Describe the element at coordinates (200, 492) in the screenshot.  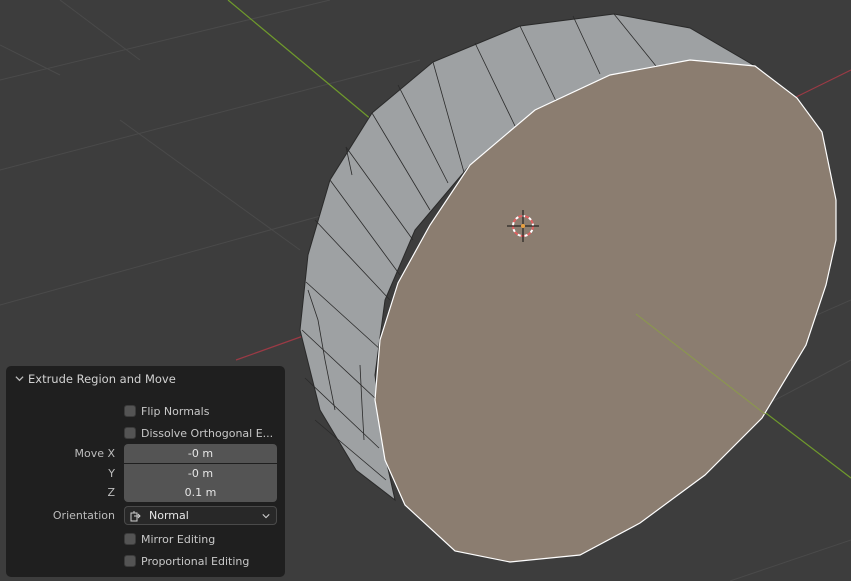
I see `move-z-field: 0.1 m` at that location.